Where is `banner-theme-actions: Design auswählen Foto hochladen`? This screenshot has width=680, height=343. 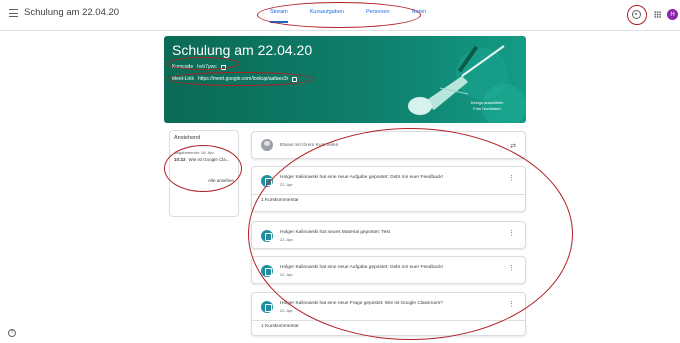 banner-theme-actions: Design auswählen Foto hochladen is located at coordinates (487, 106).